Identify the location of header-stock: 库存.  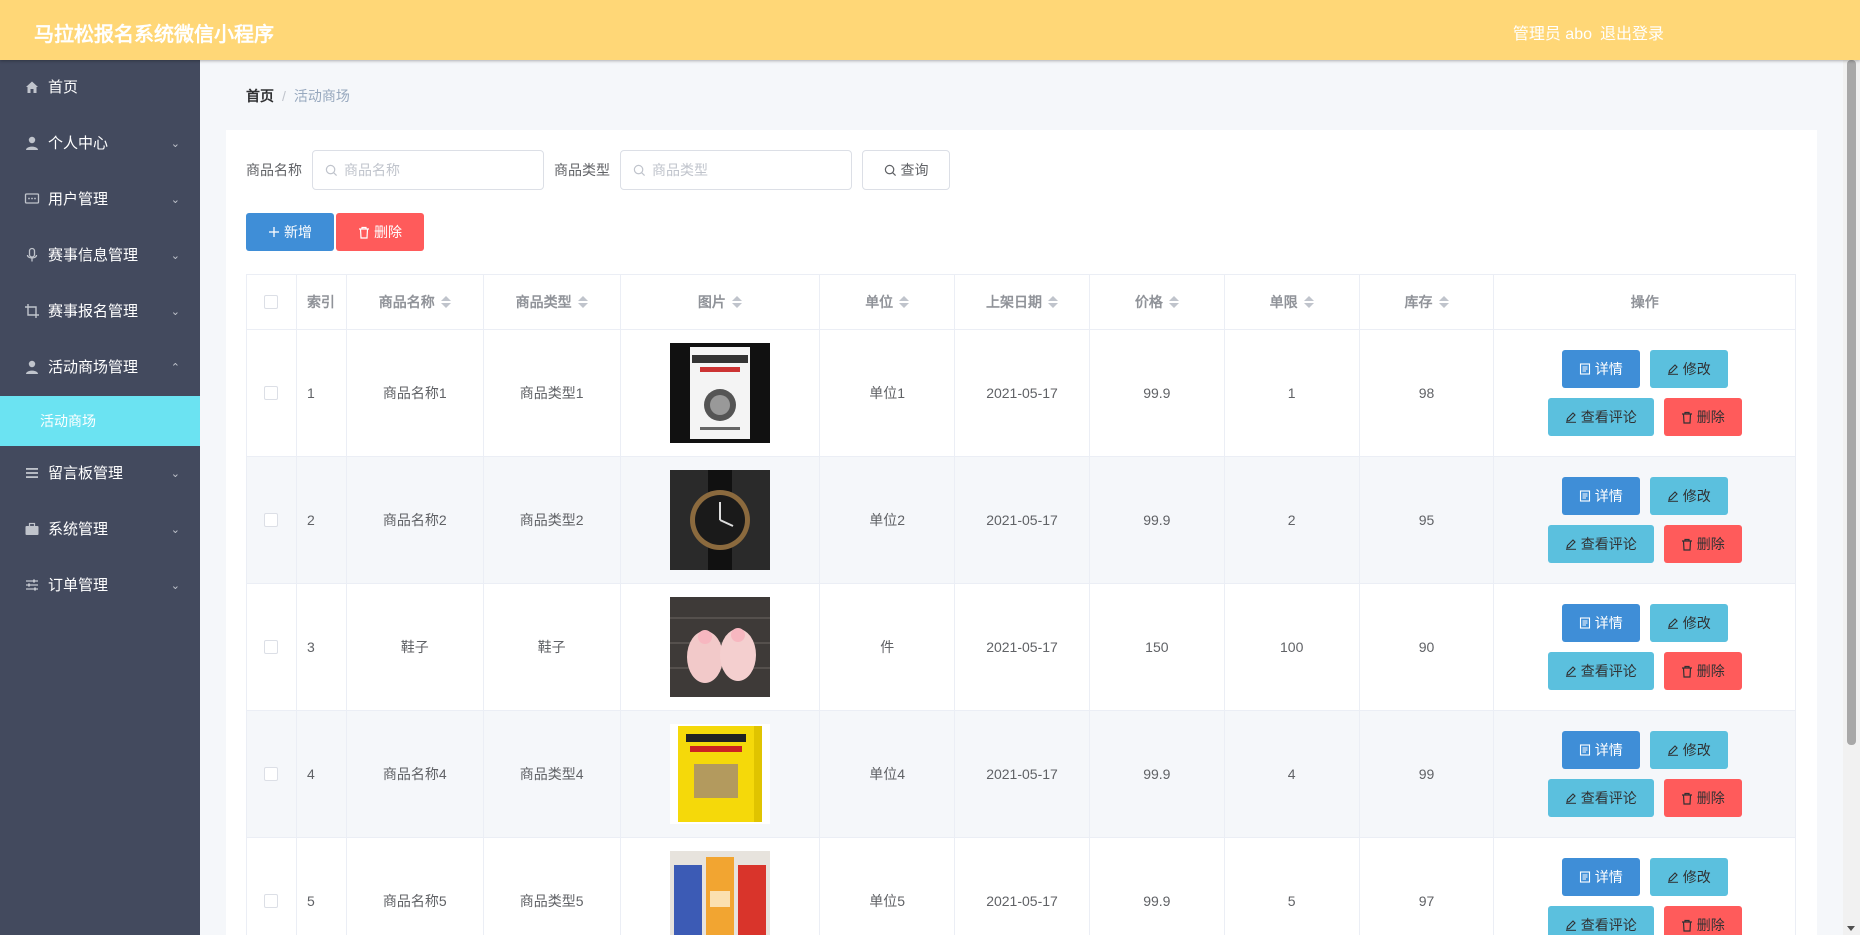
(1427, 302).